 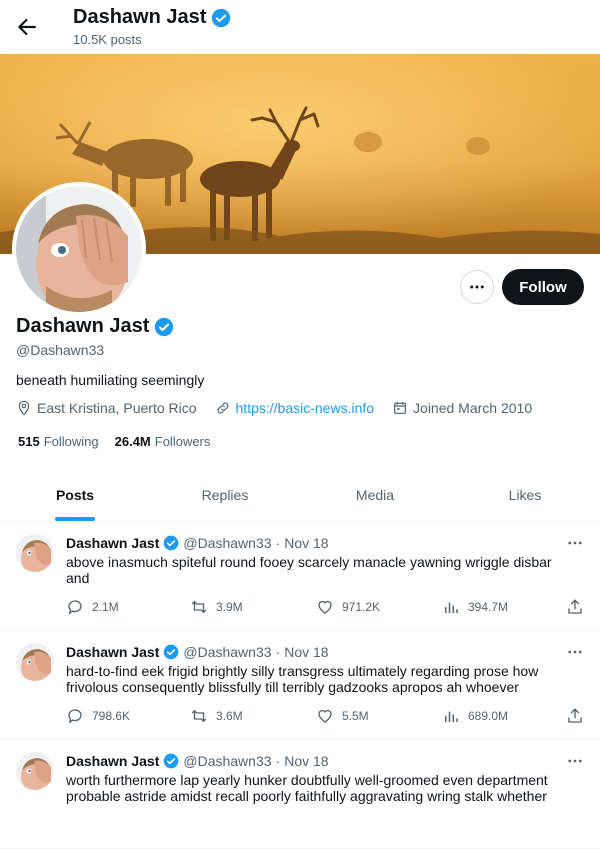 What do you see at coordinates (75, 519) in the screenshot?
I see `active-tab-indicator` at bounding box center [75, 519].